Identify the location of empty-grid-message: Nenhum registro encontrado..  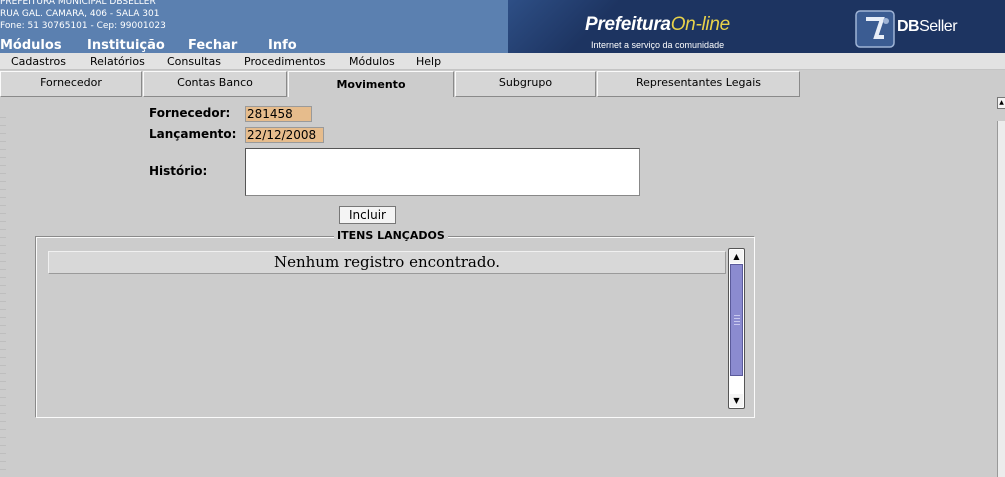
(387, 262).